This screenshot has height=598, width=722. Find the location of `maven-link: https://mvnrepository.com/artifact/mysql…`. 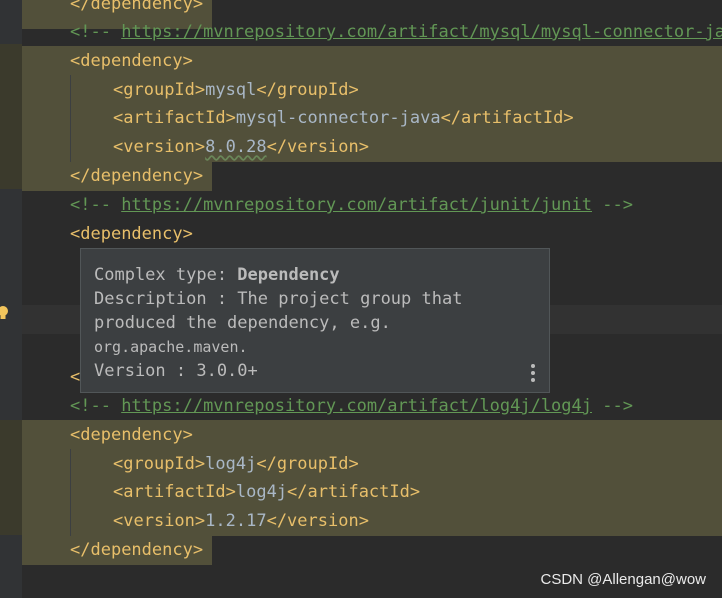

maven-link: https://mvnrepository.com/artifact/mysql… is located at coordinates (421, 32).